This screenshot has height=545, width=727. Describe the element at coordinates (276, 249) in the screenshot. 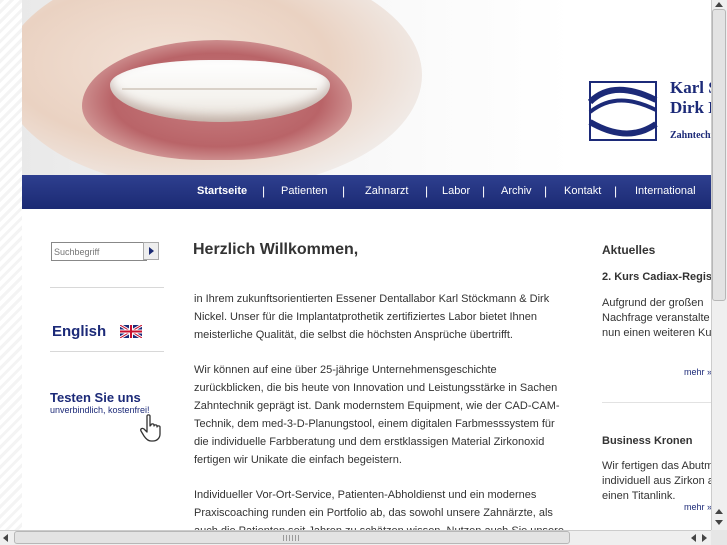

I see `page-title: Herzlich Willkommen,` at that location.